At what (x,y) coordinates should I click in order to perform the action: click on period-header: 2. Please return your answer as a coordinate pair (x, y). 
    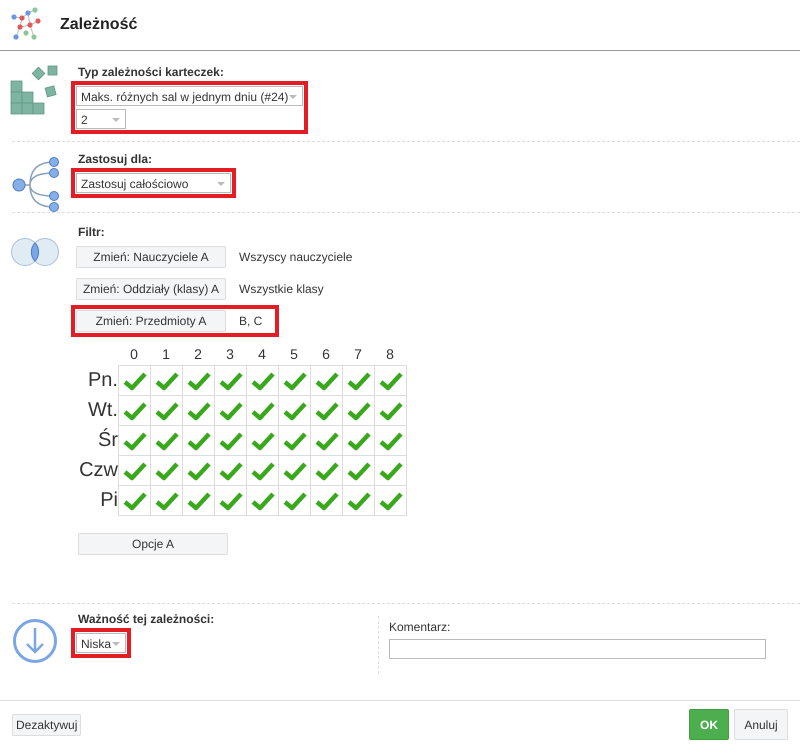
    Looking at the image, I should click on (198, 354).